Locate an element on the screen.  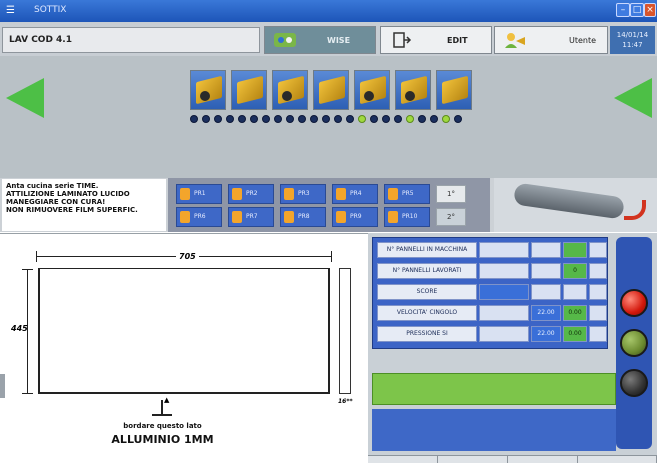
date-time-display: 14/01/14 11:47 is located at coordinates (632, 40).